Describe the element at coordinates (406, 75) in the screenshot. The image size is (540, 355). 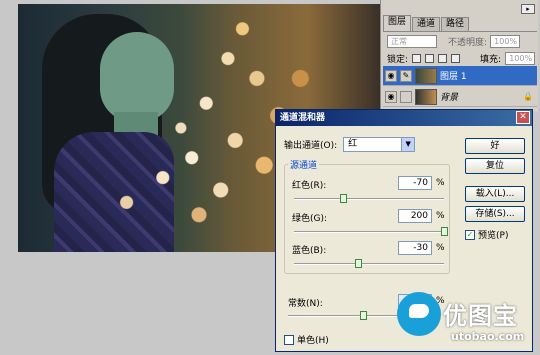
I see `brush-icon: ✎` at that location.